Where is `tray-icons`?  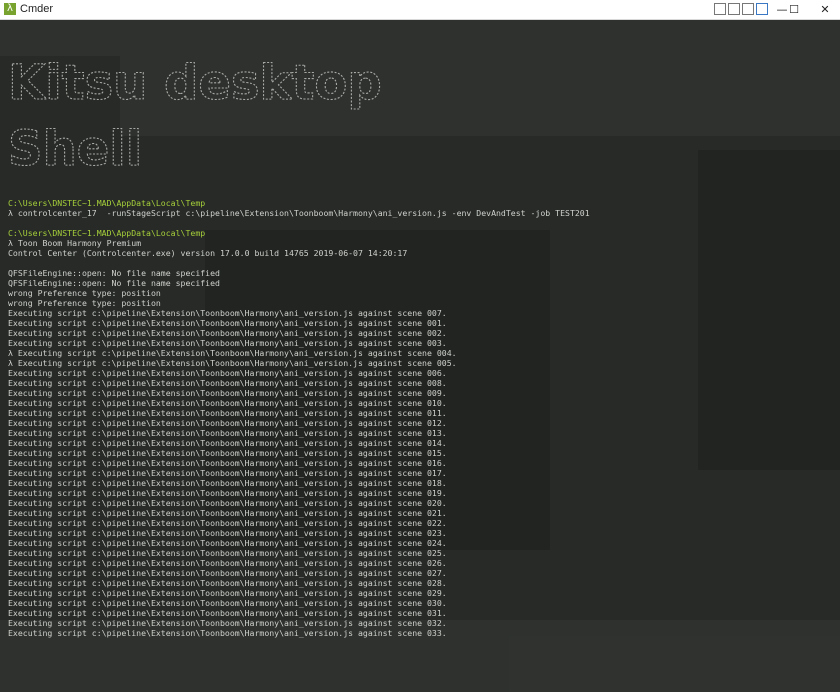
tray-icons is located at coordinates (741, 9).